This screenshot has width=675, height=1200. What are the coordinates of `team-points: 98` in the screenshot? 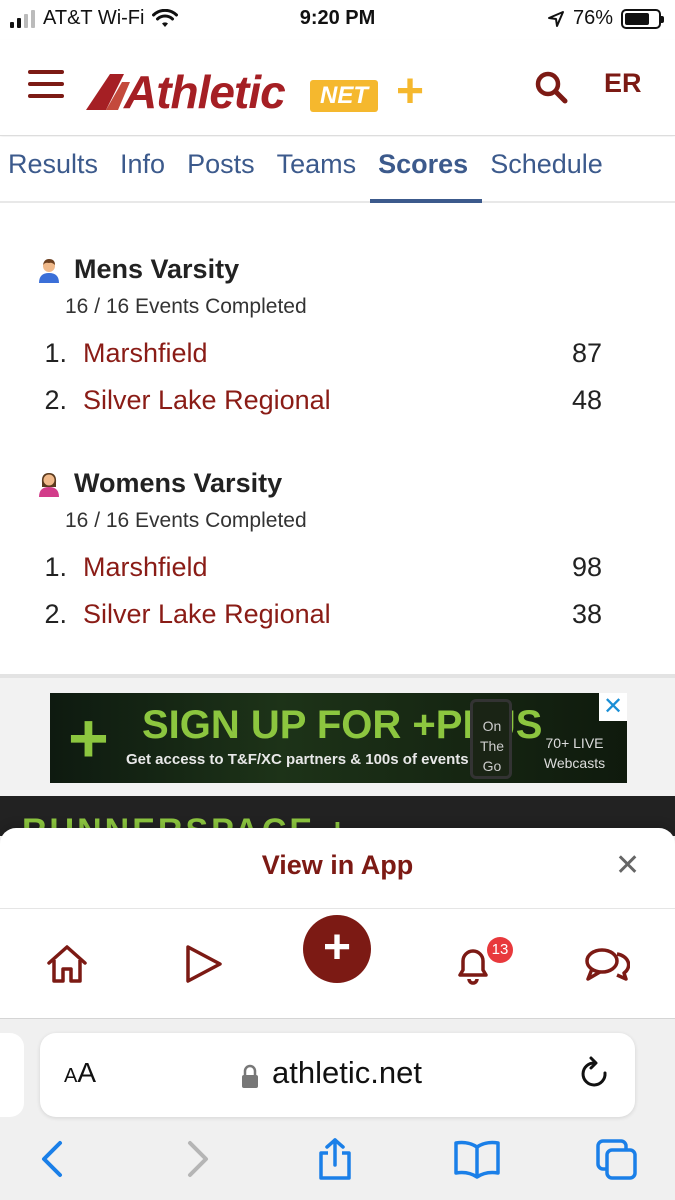 It's located at (586, 567).